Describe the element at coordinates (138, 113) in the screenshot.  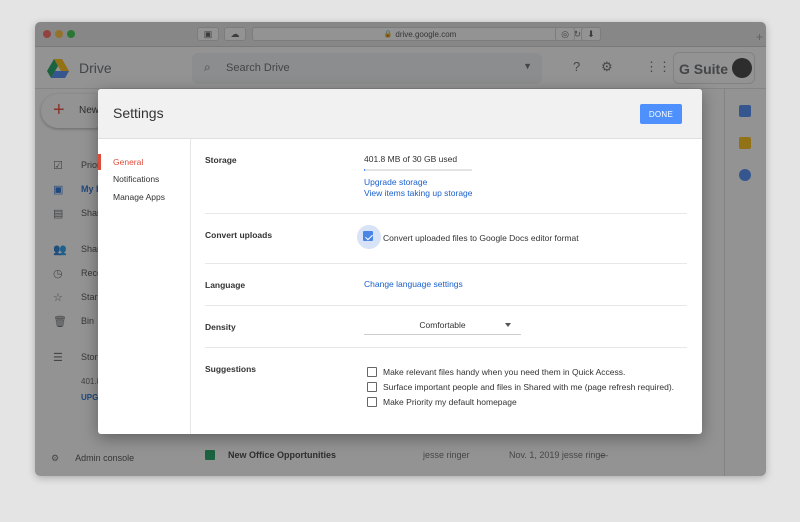
I see `dialog-title: Settings` at that location.